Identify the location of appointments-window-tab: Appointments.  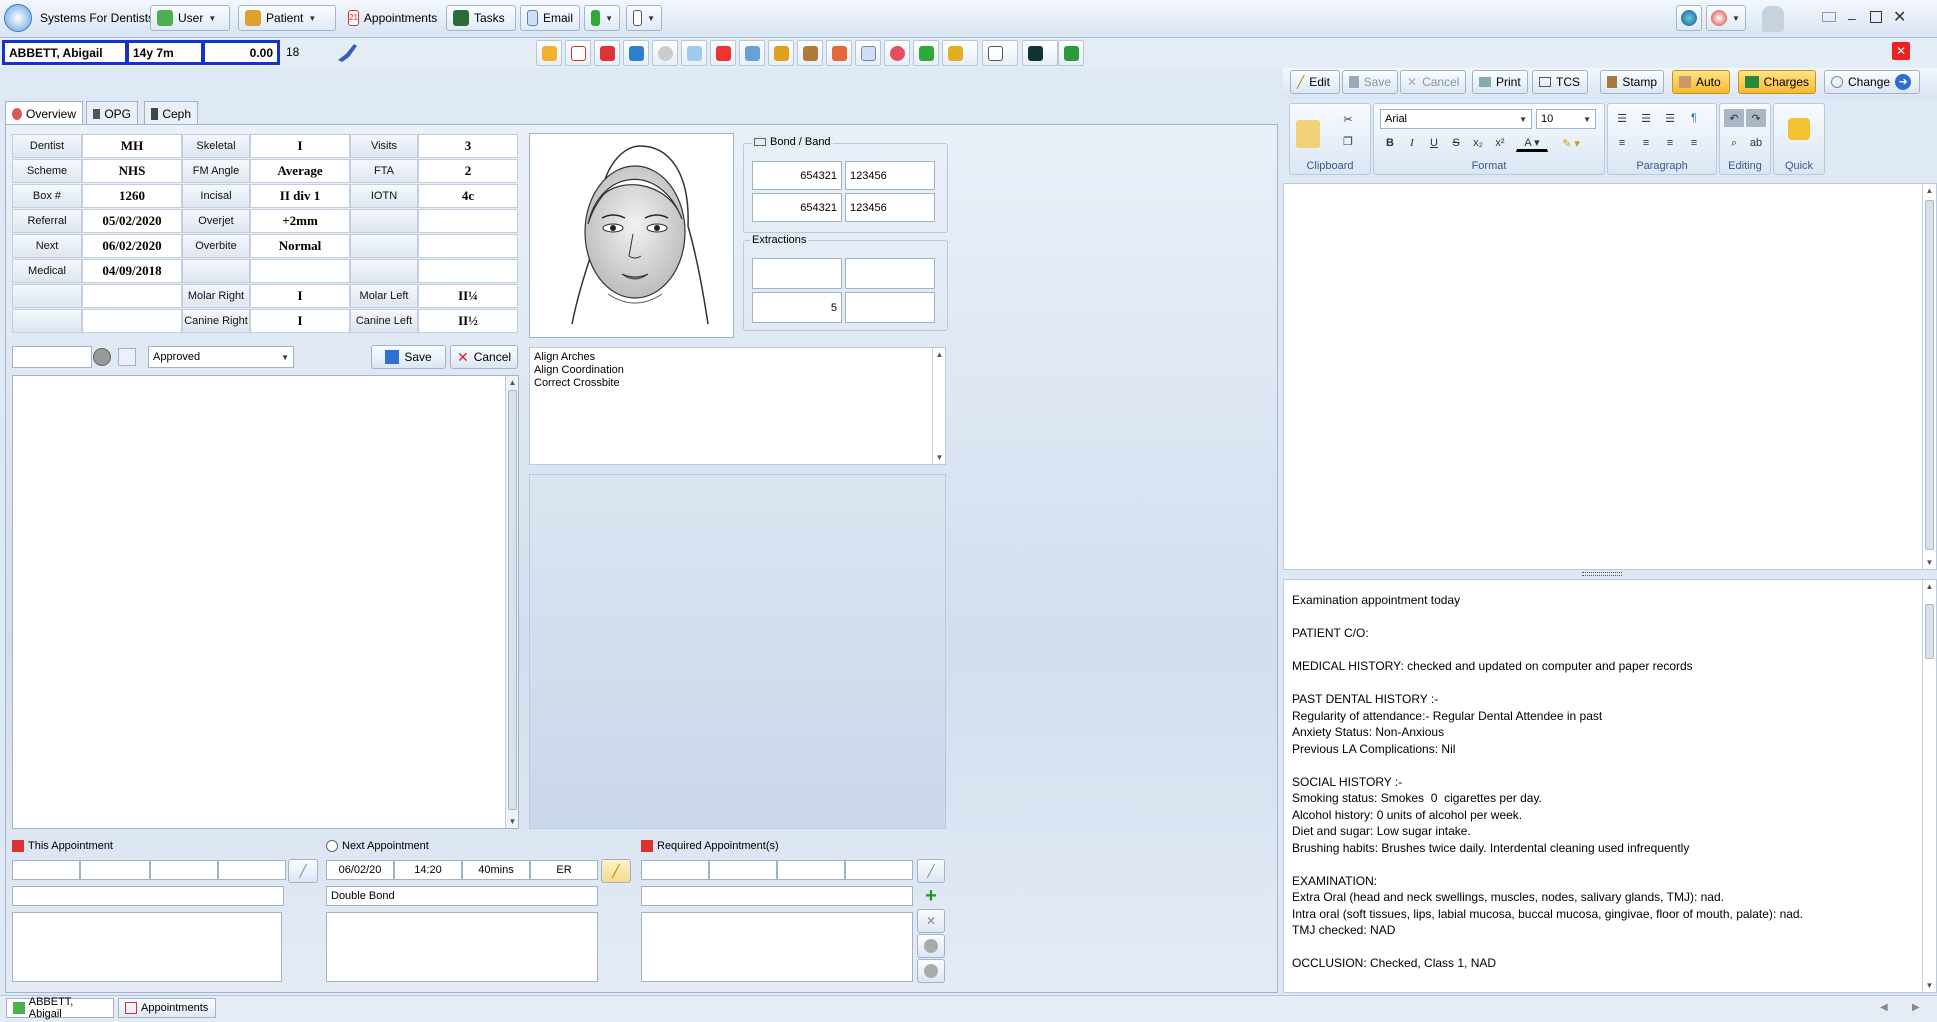
(167, 1008).